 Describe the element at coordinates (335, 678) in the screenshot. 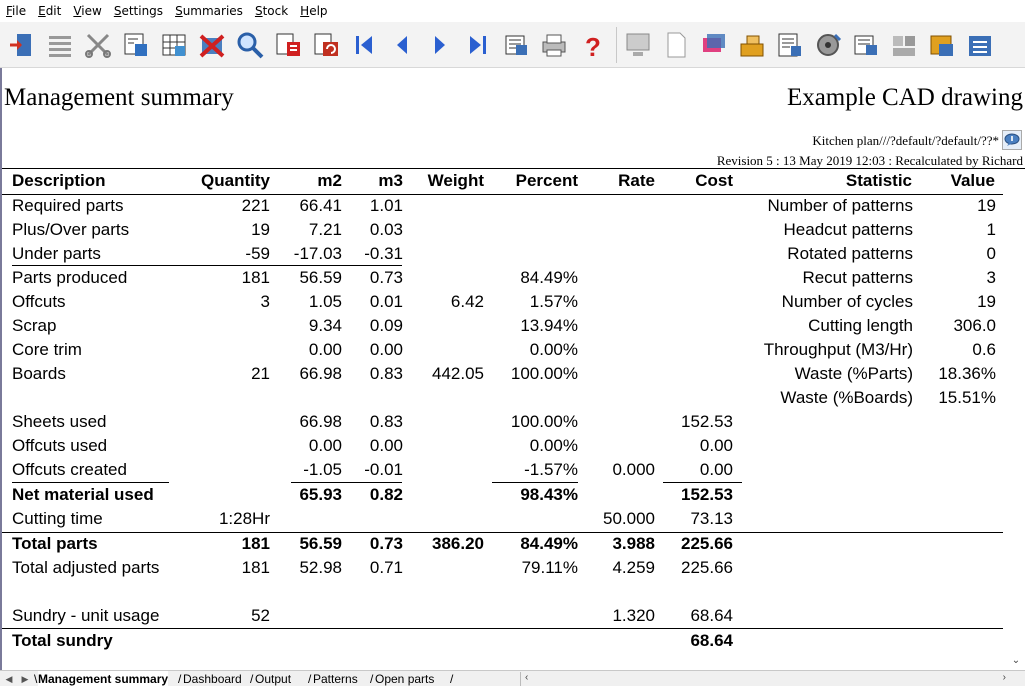

I see `tab-patterns: Patterns` at that location.